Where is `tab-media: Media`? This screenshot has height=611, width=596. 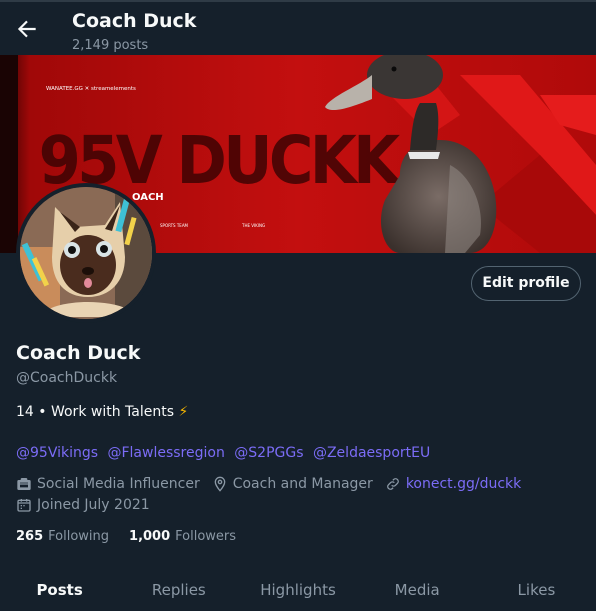
tab-media: Media is located at coordinates (417, 588).